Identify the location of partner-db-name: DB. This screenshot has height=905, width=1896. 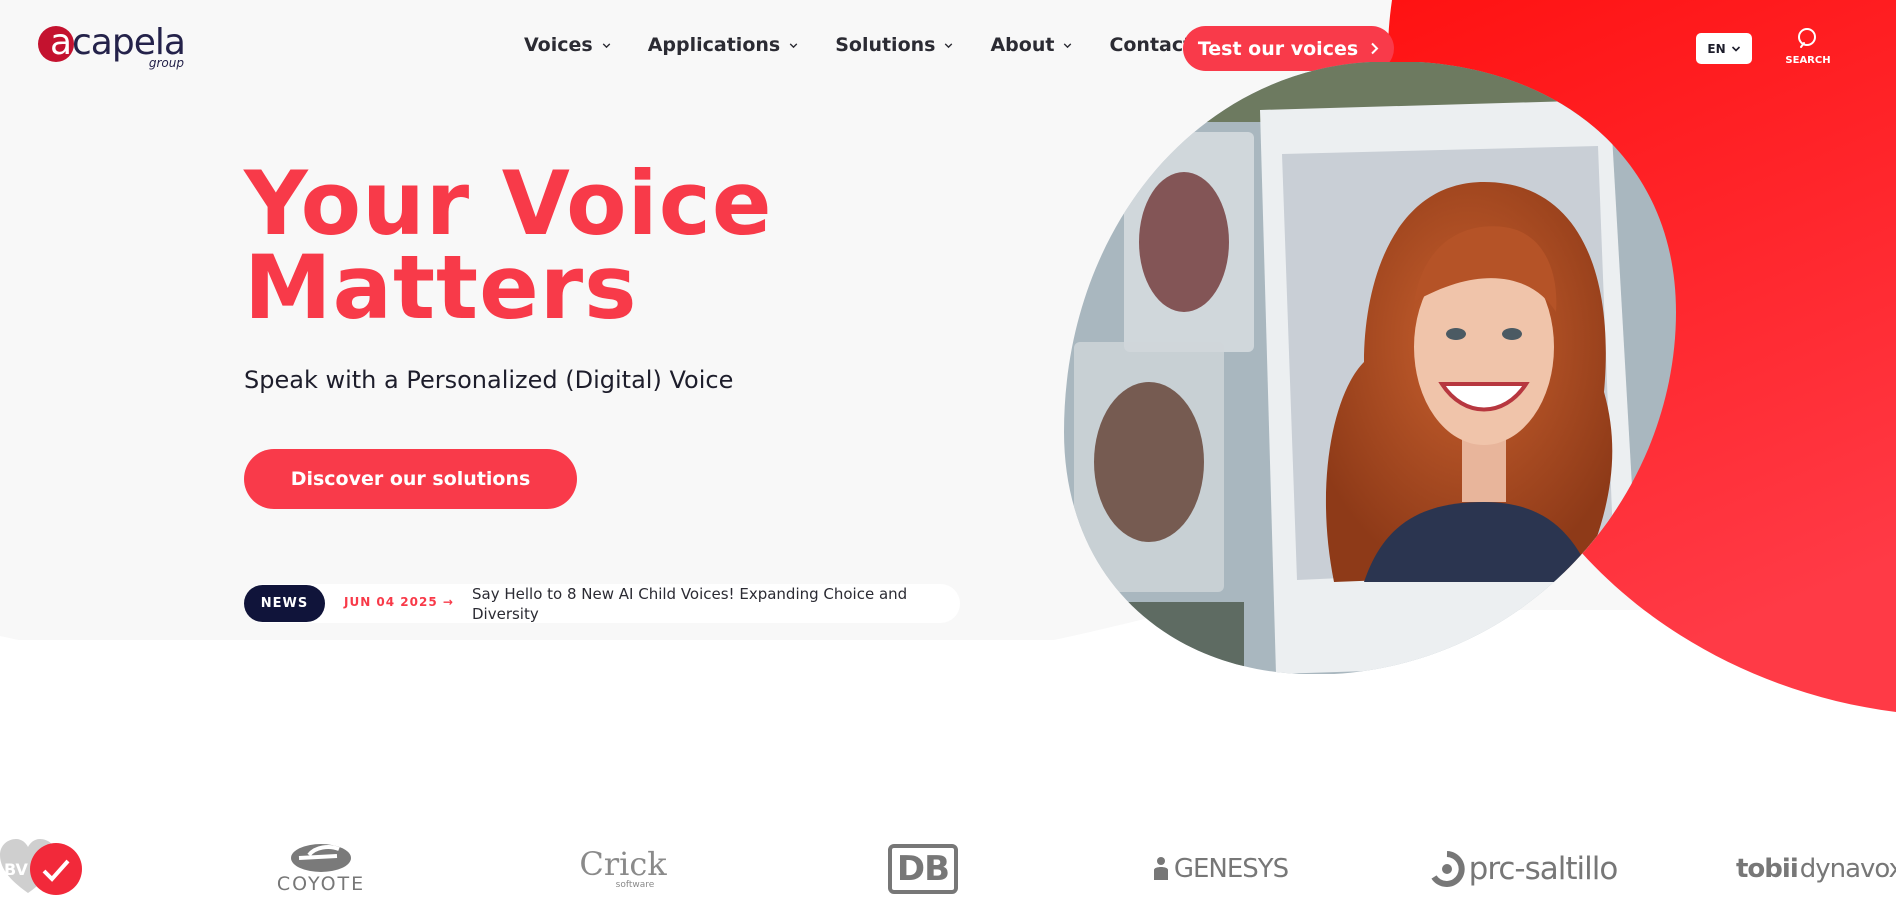
(923, 868).